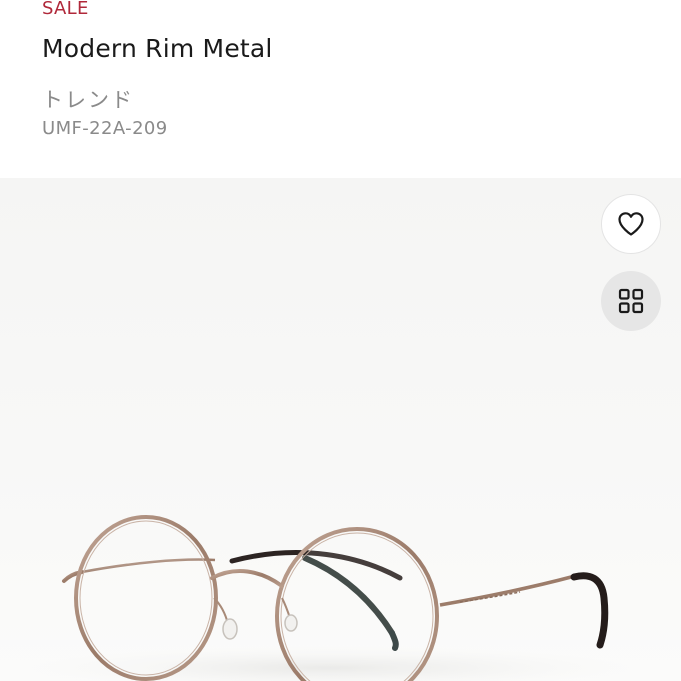  I want to click on favorite-button, so click(631, 224).